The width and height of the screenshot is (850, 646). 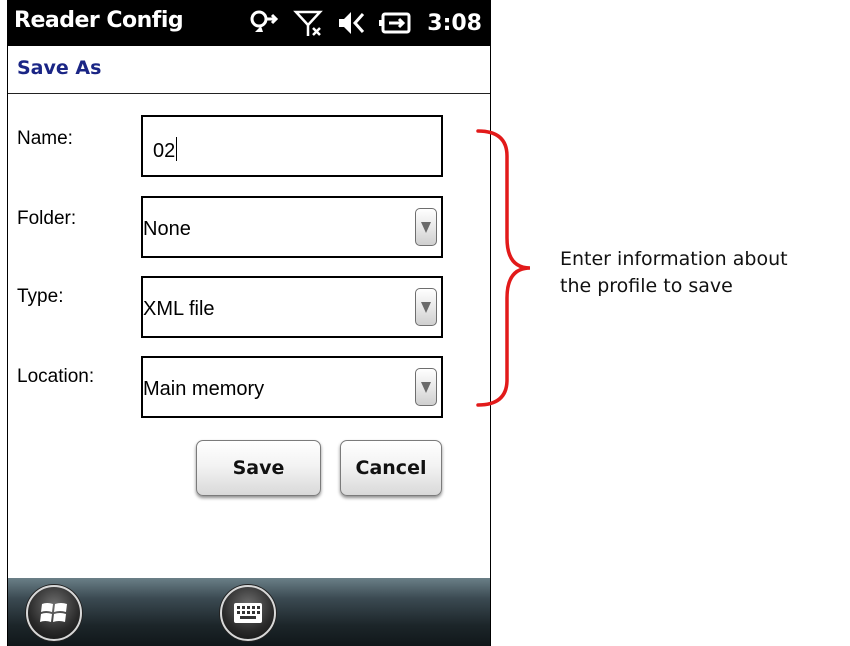 I want to click on volume-icon, so click(x=351, y=23).